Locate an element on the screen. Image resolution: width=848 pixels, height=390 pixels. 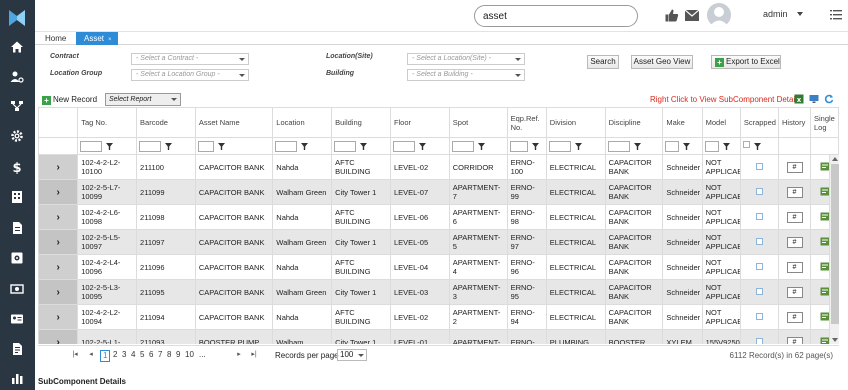
menu-list-icon is located at coordinates (836, 14).